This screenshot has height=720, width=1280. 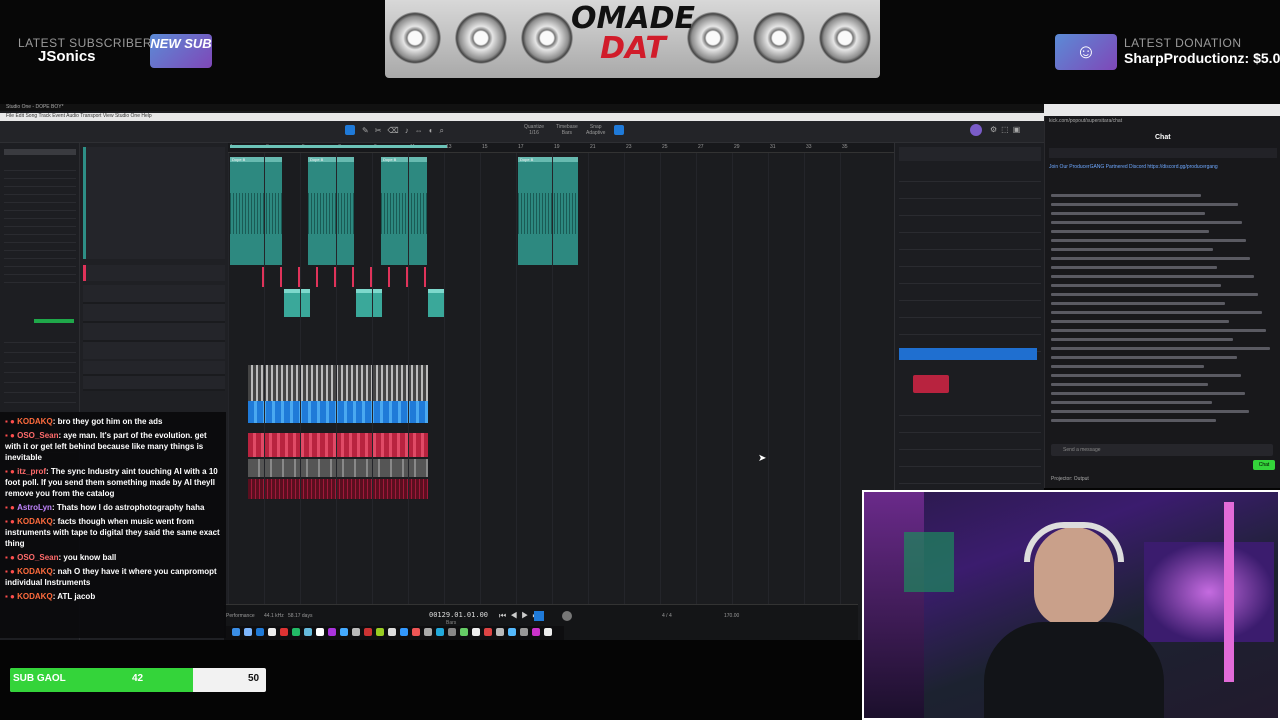 I want to click on chat-send-button: Chat, so click(x=1264, y=465).